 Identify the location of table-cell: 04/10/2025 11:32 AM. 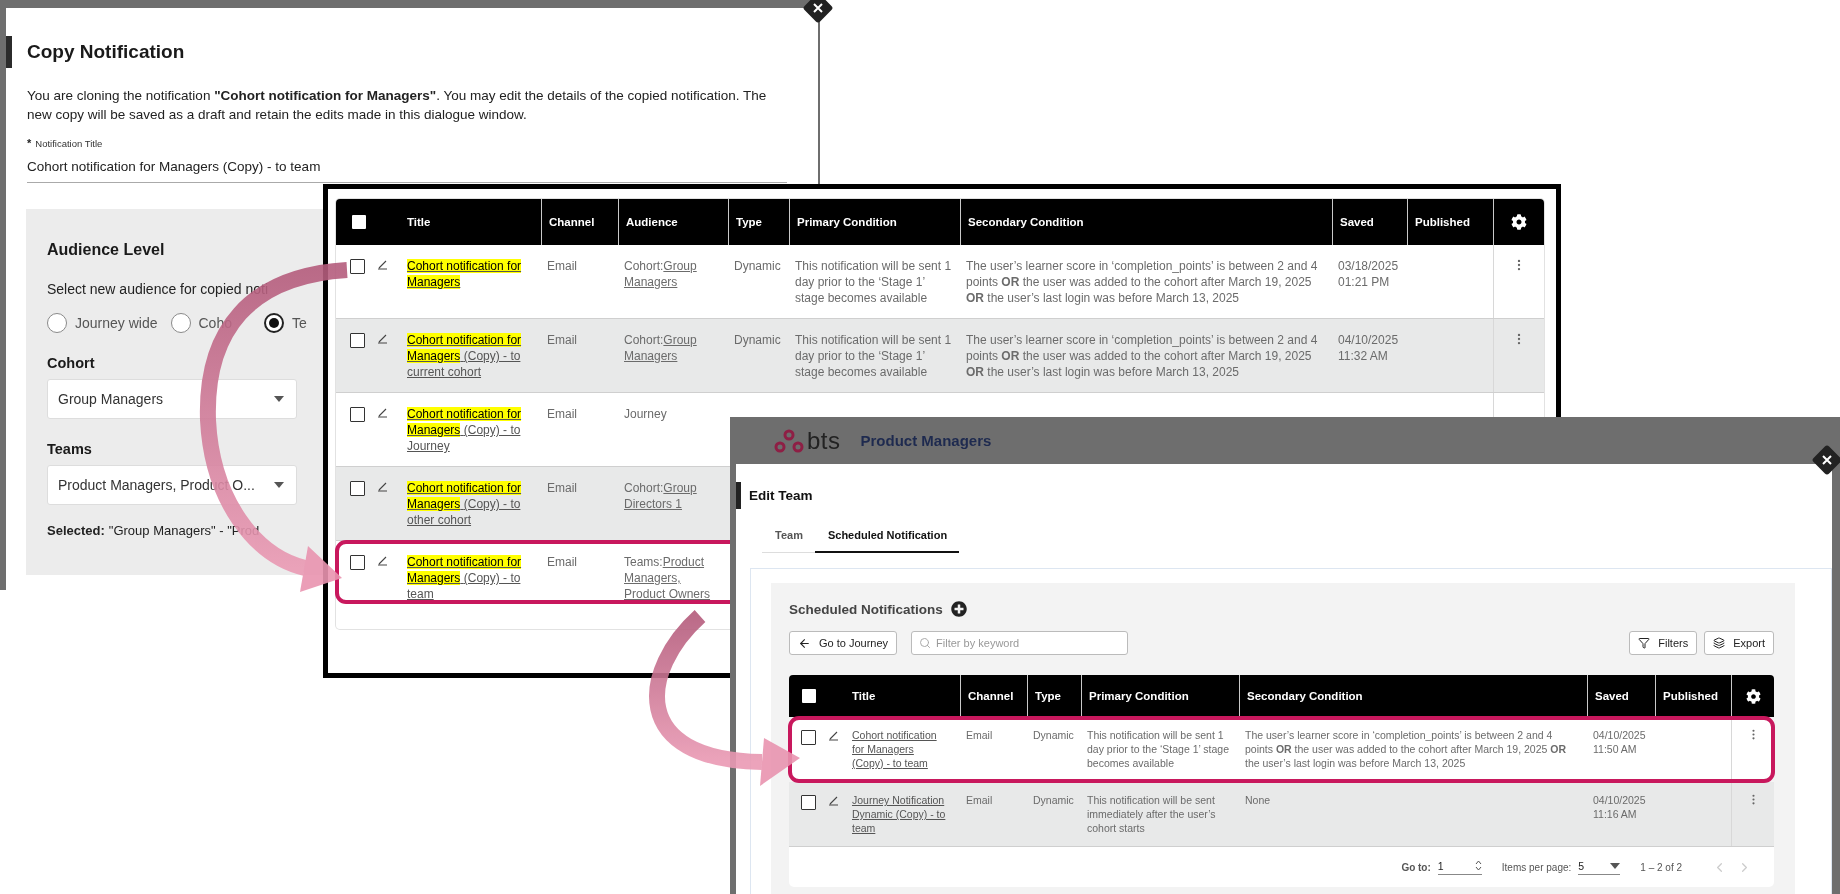
(1368, 348).